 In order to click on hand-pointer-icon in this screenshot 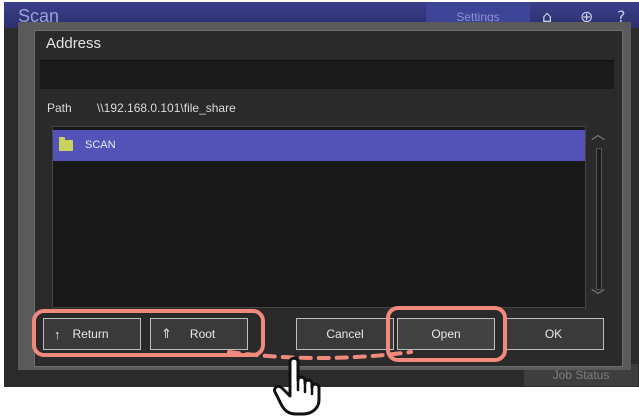, I will do `click(297, 386)`.